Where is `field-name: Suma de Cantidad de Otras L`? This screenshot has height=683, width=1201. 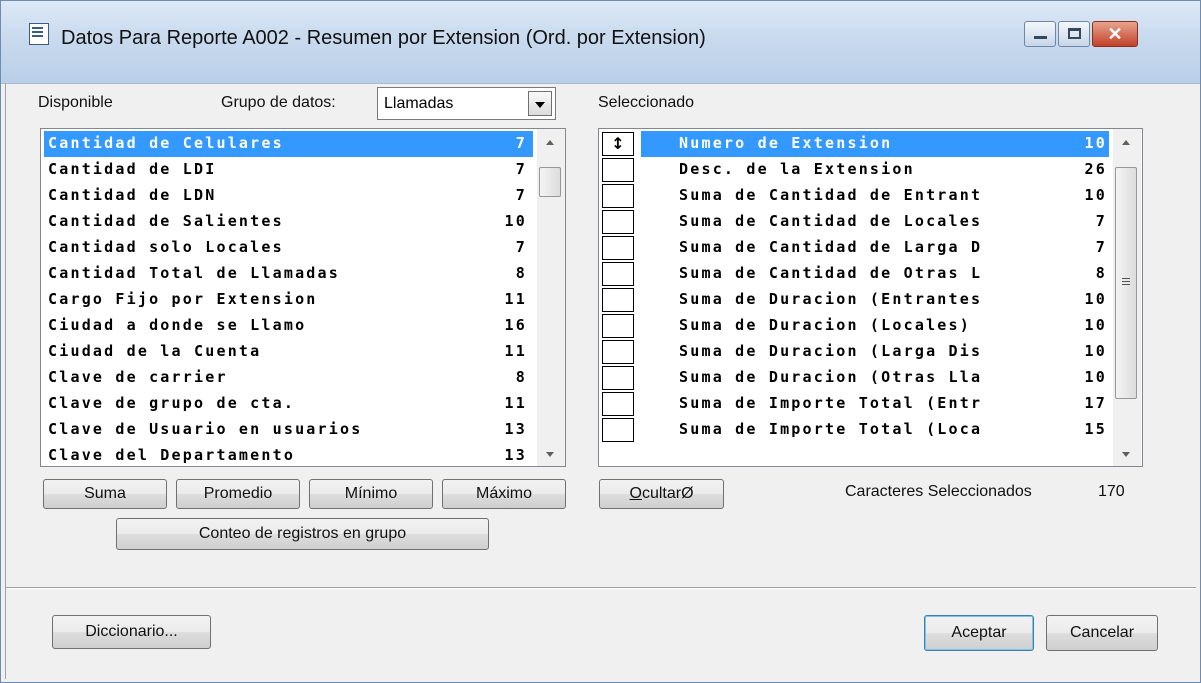
field-name: Suma de Cantidad de Otras L is located at coordinates (831, 273).